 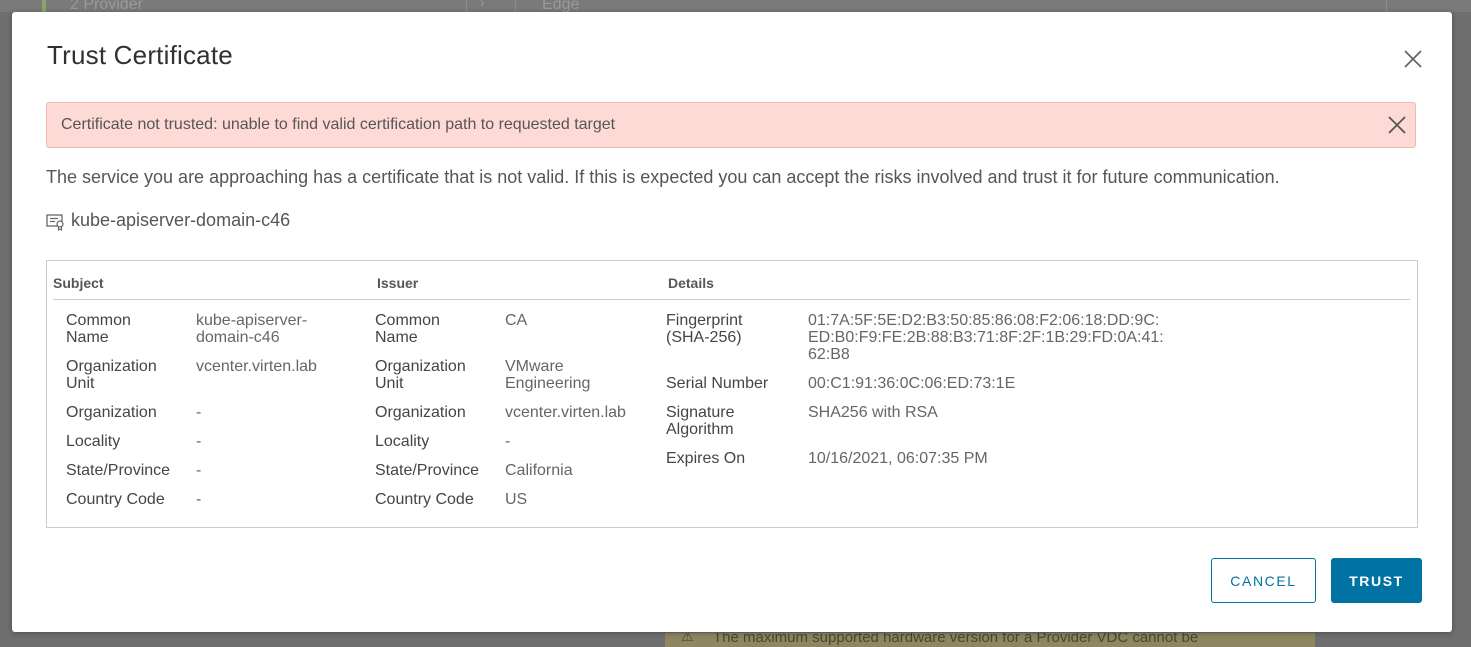 What do you see at coordinates (98, 329) in the screenshot?
I see `subject-common-name-label: Common Name` at bounding box center [98, 329].